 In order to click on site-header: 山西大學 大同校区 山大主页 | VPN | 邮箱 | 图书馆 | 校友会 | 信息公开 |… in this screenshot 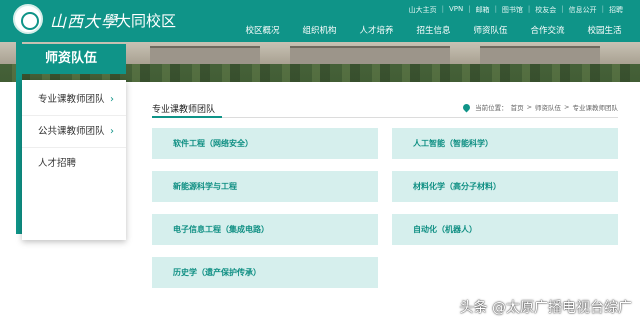, I will do `click(320, 21)`.